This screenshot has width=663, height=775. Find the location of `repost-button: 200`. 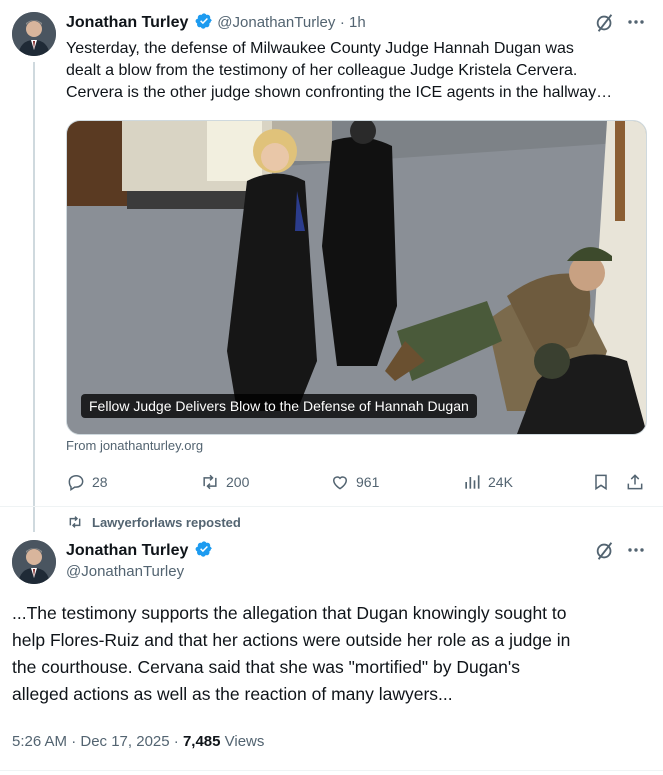

repost-button: 200 is located at coordinates (224, 482).